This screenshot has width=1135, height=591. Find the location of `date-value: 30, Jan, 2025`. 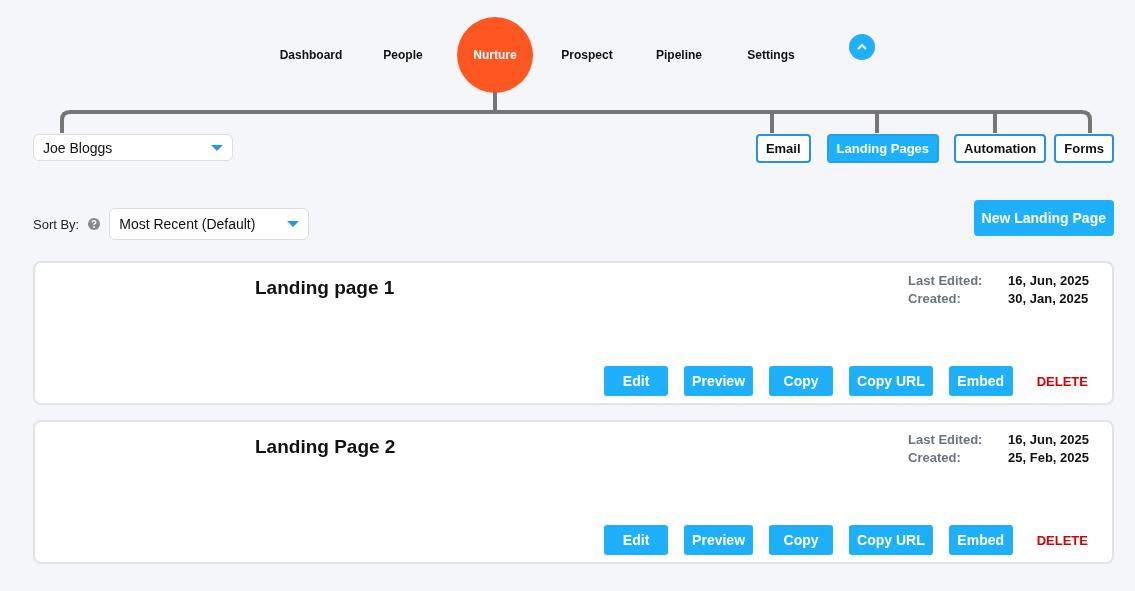

date-value: 30, Jan, 2025 is located at coordinates (1048, 298).